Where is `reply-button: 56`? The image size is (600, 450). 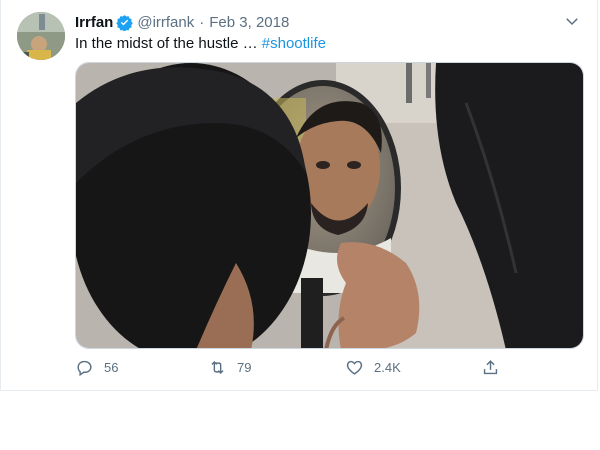
reply-button: 56 is located at coordinates (96, 367).